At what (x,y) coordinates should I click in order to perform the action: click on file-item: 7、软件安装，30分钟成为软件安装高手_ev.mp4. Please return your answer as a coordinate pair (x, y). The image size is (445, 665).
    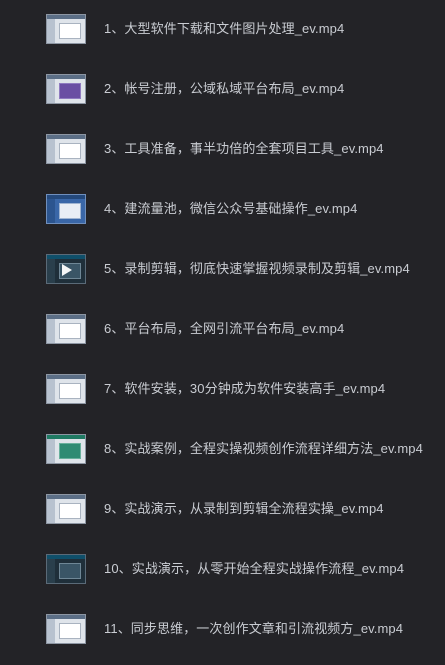
    Looking at the image, I should click on (222, 389).